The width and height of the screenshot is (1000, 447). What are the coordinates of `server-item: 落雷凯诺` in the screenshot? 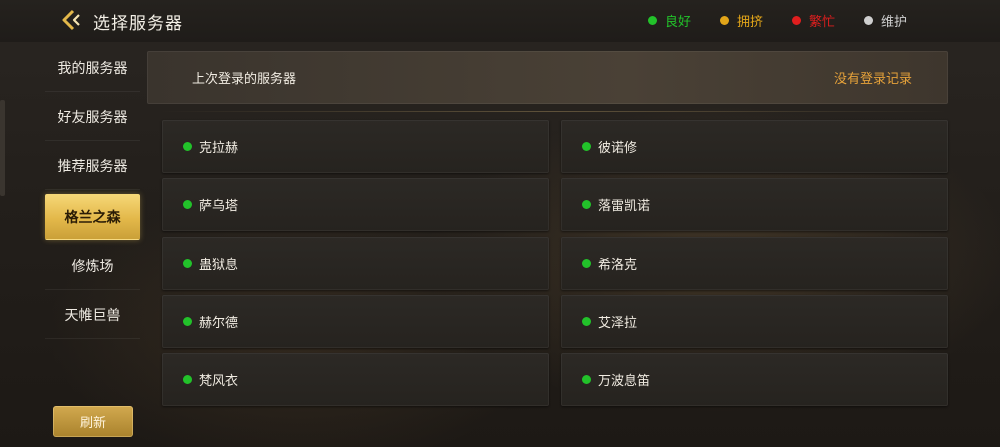 It's located at (754, 204).